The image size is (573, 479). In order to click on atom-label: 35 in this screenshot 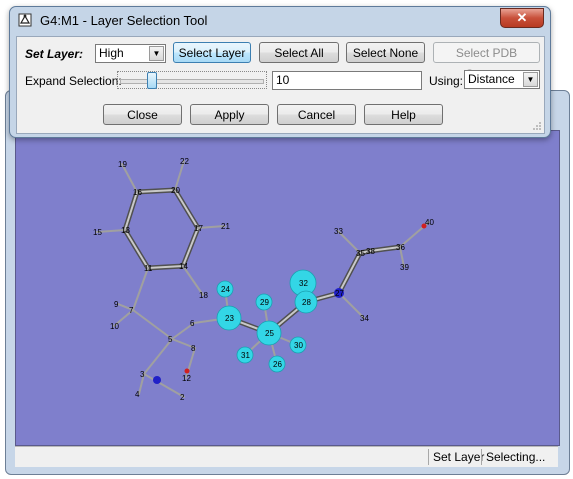, I will do `click(360, 253)`.